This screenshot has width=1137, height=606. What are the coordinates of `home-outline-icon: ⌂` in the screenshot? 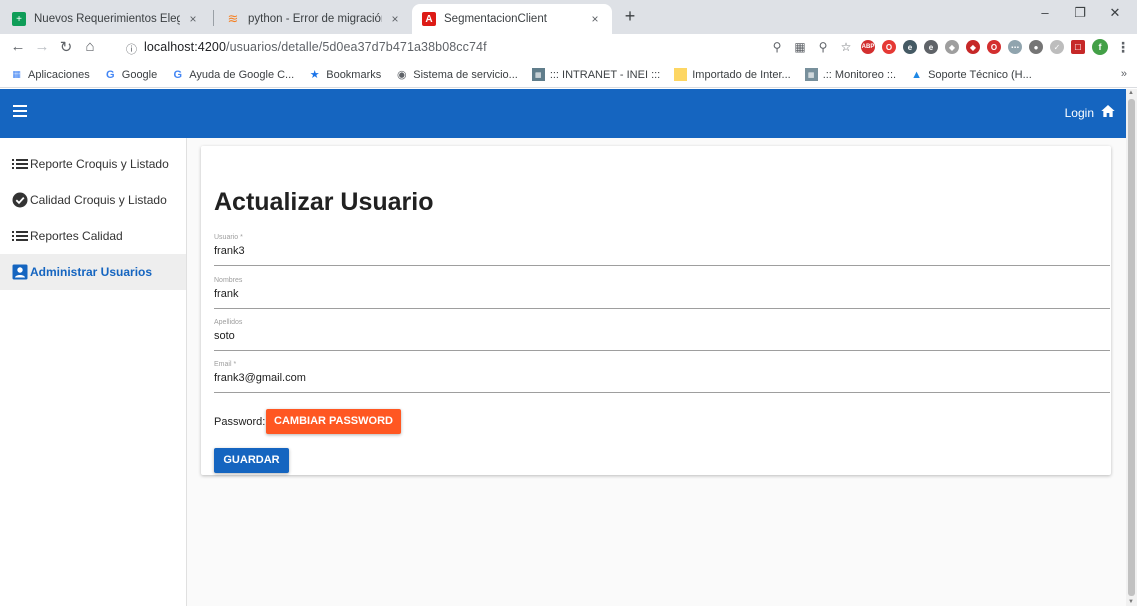 It's located at (90, 46).